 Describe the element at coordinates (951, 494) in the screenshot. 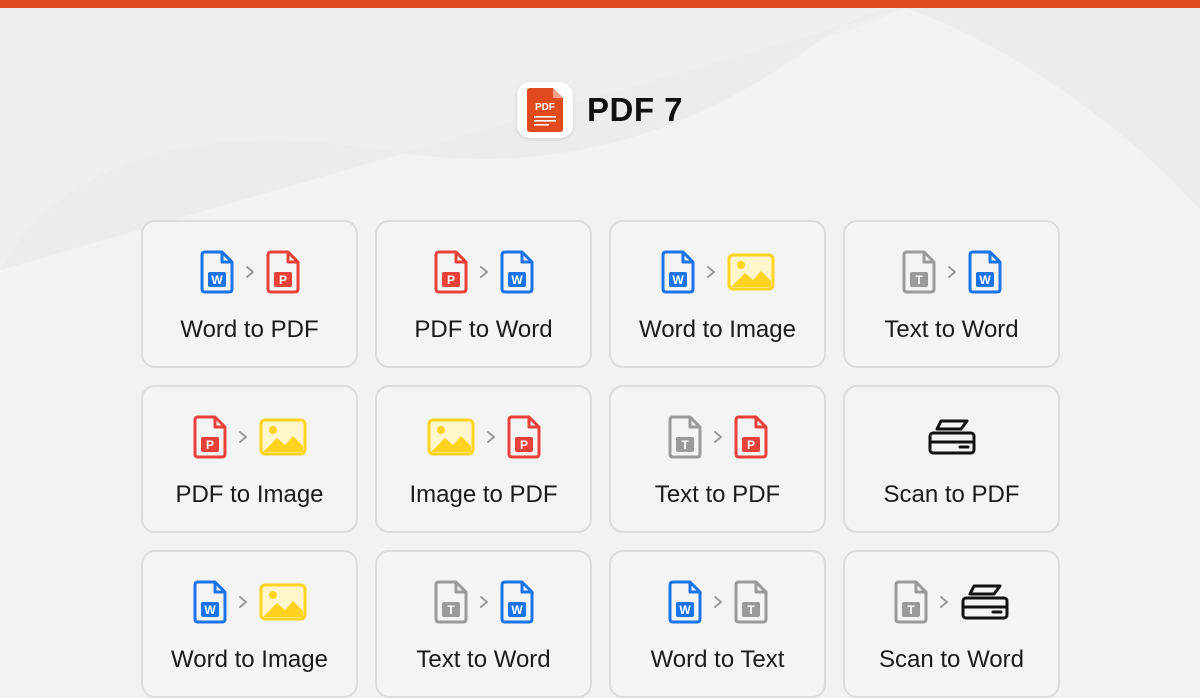

I see `tool-label: Scan to PDF` at that location.